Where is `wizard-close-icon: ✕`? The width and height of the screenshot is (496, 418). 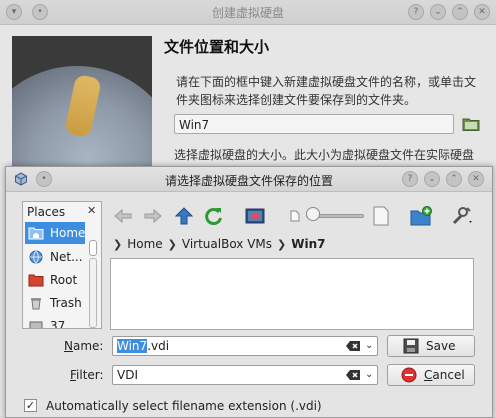
wizard-close-icon: ✕ is located at coordinates (482, 12).